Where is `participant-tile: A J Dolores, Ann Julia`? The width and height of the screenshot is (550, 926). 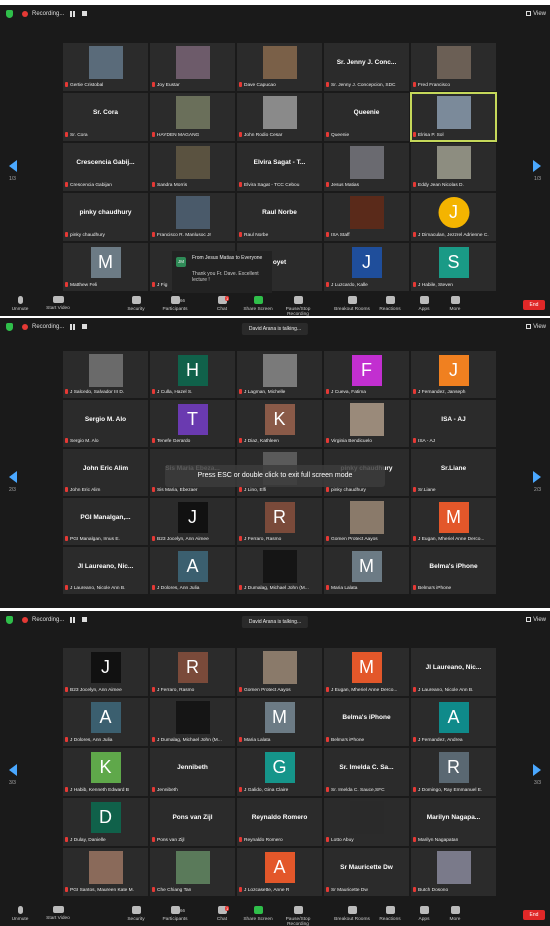
participant-tile: A J Dolores, Ann Julia is located at coordinates (192, 570).